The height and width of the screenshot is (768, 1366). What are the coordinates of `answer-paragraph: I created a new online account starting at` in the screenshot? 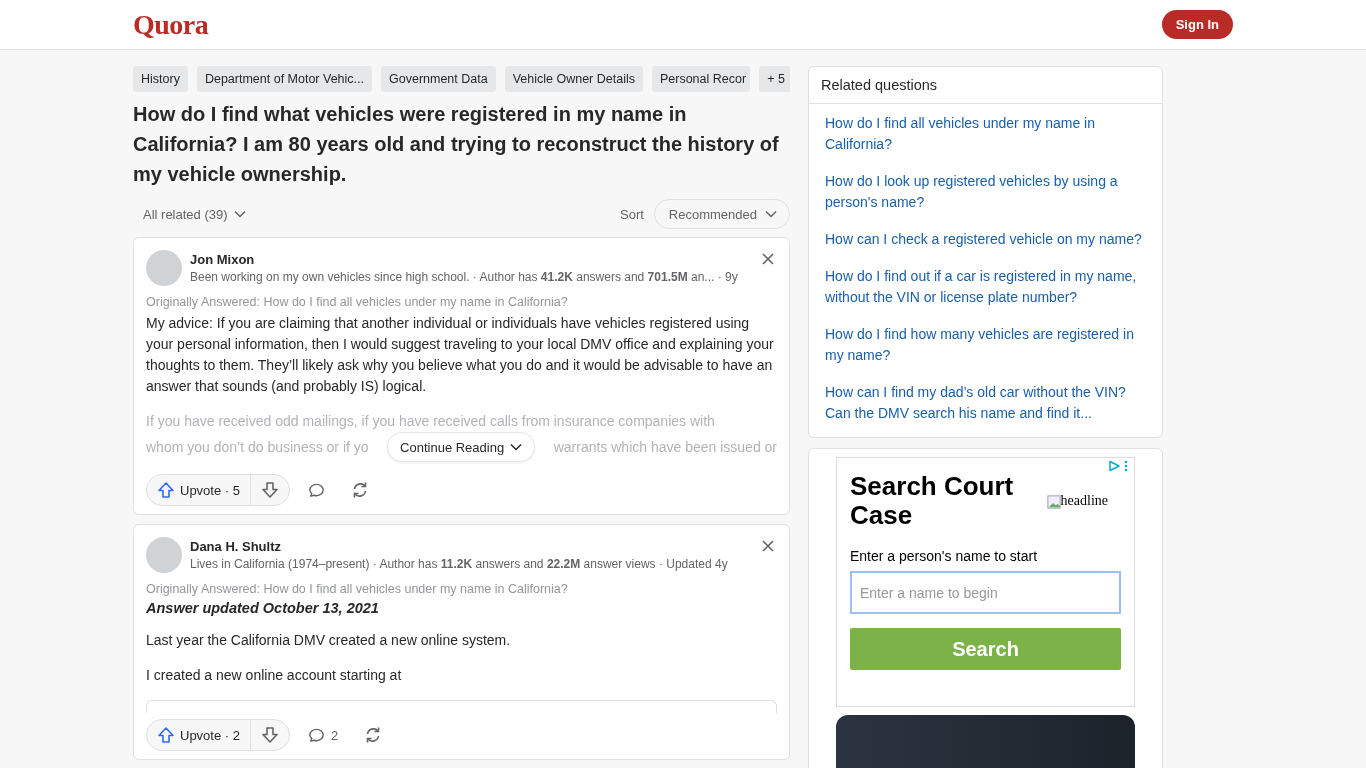 It's located at (274, 675).